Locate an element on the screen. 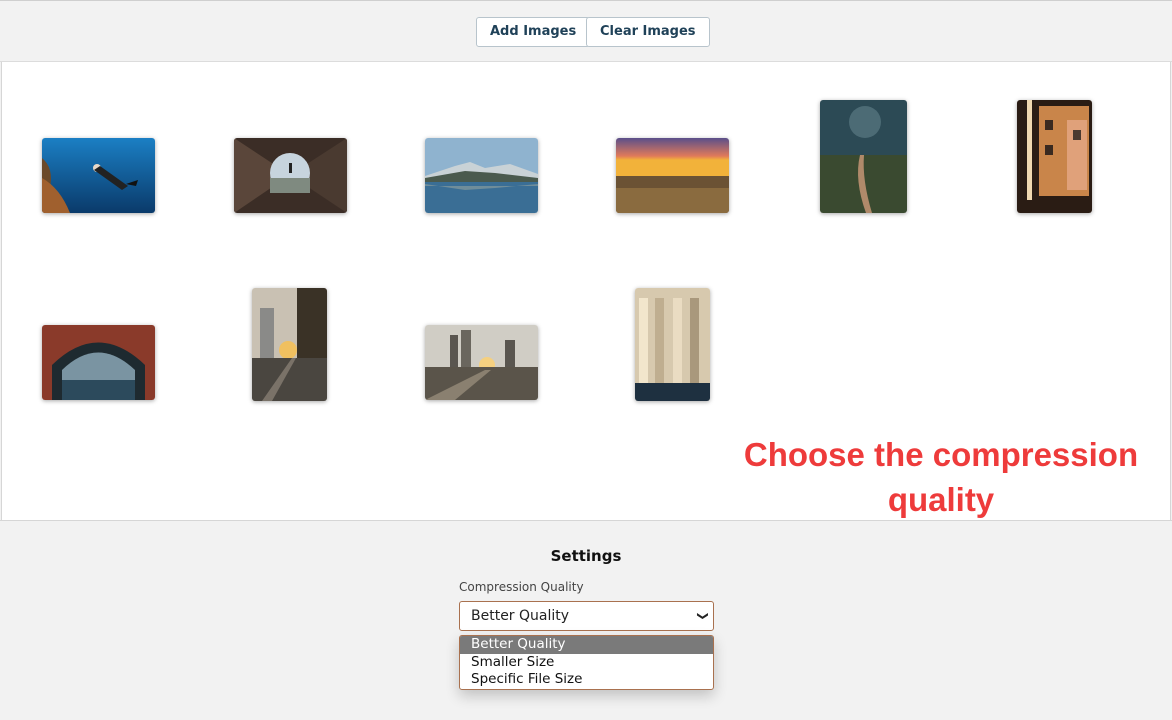  option-smaller-size: Smaller Size is located at coordinates (586, 663).